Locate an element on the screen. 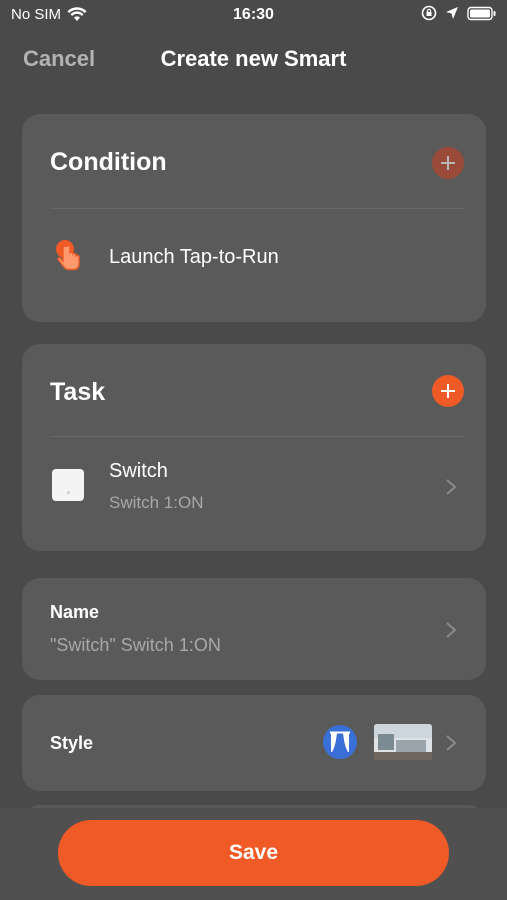 The width and height of the screenshot is (507, 900). add-condition-button is located at coordinates (448, 163).